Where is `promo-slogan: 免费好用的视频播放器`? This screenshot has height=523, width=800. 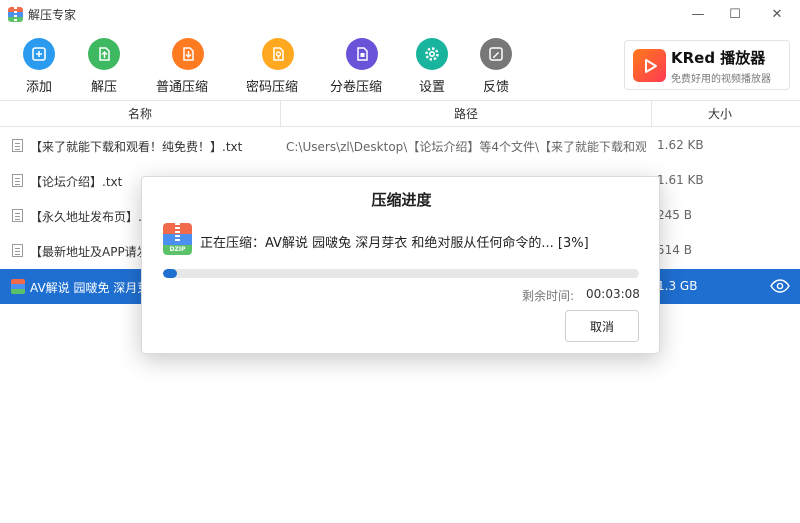
promo-slogan: 免费好用的视频播放器 is located at coordinates (721, 79).